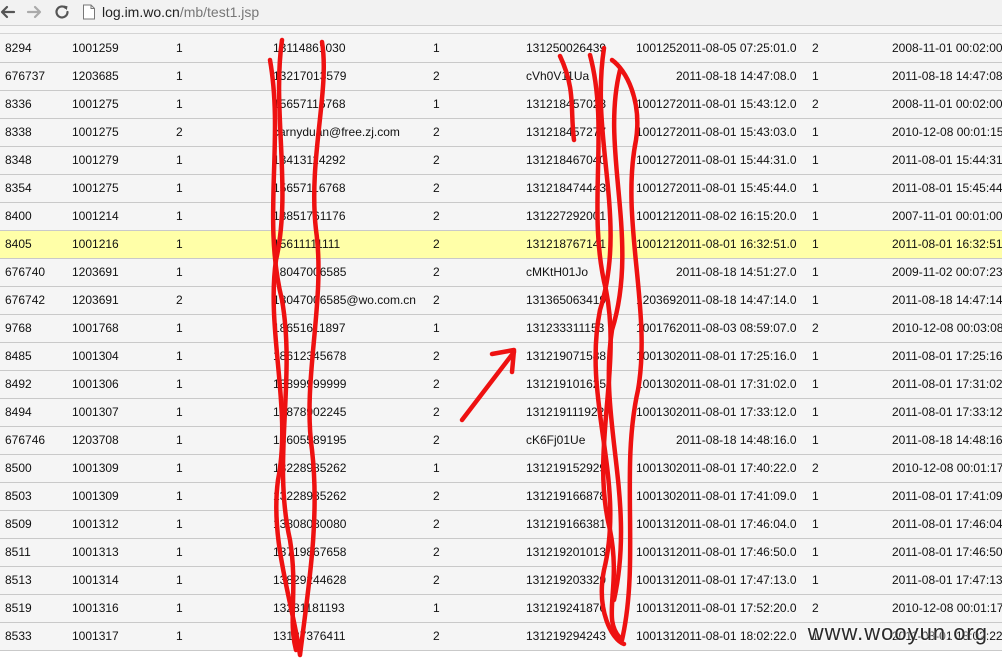 The image size is (1002, 661). Describe the element at coordinates (947, 356) in the screenshot. I see `table-cell: 2011-08-01 17:25:16` at that location.